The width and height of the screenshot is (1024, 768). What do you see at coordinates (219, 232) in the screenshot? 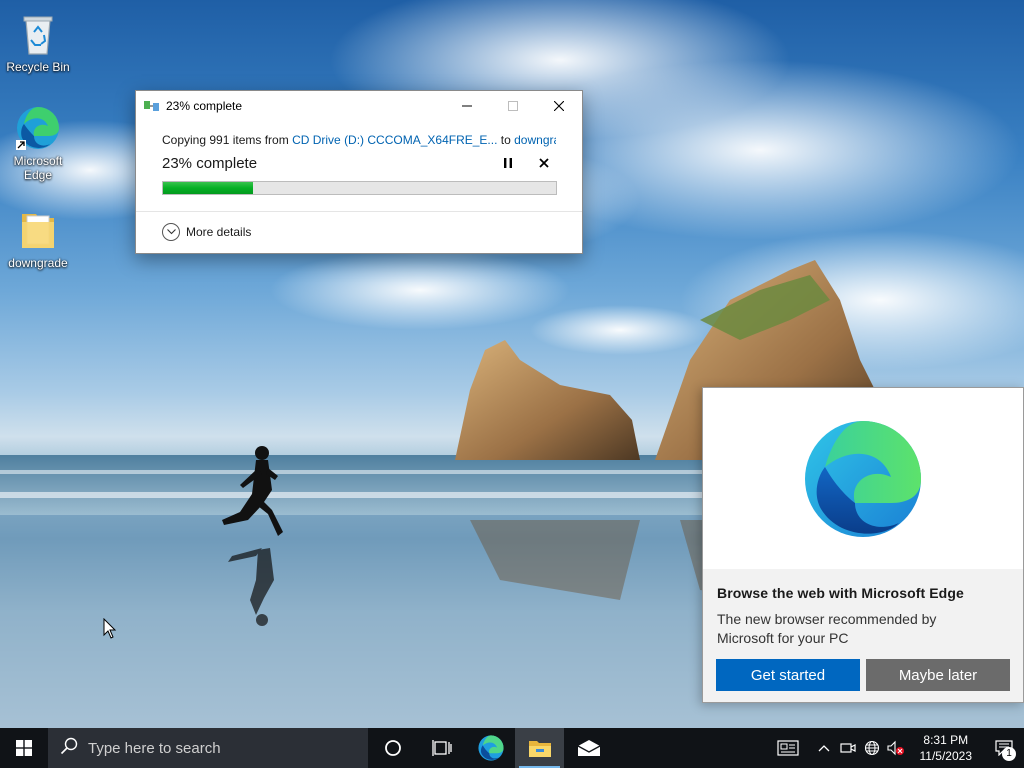
I see `more-details-label: More details` at bounding box center [219, 232].